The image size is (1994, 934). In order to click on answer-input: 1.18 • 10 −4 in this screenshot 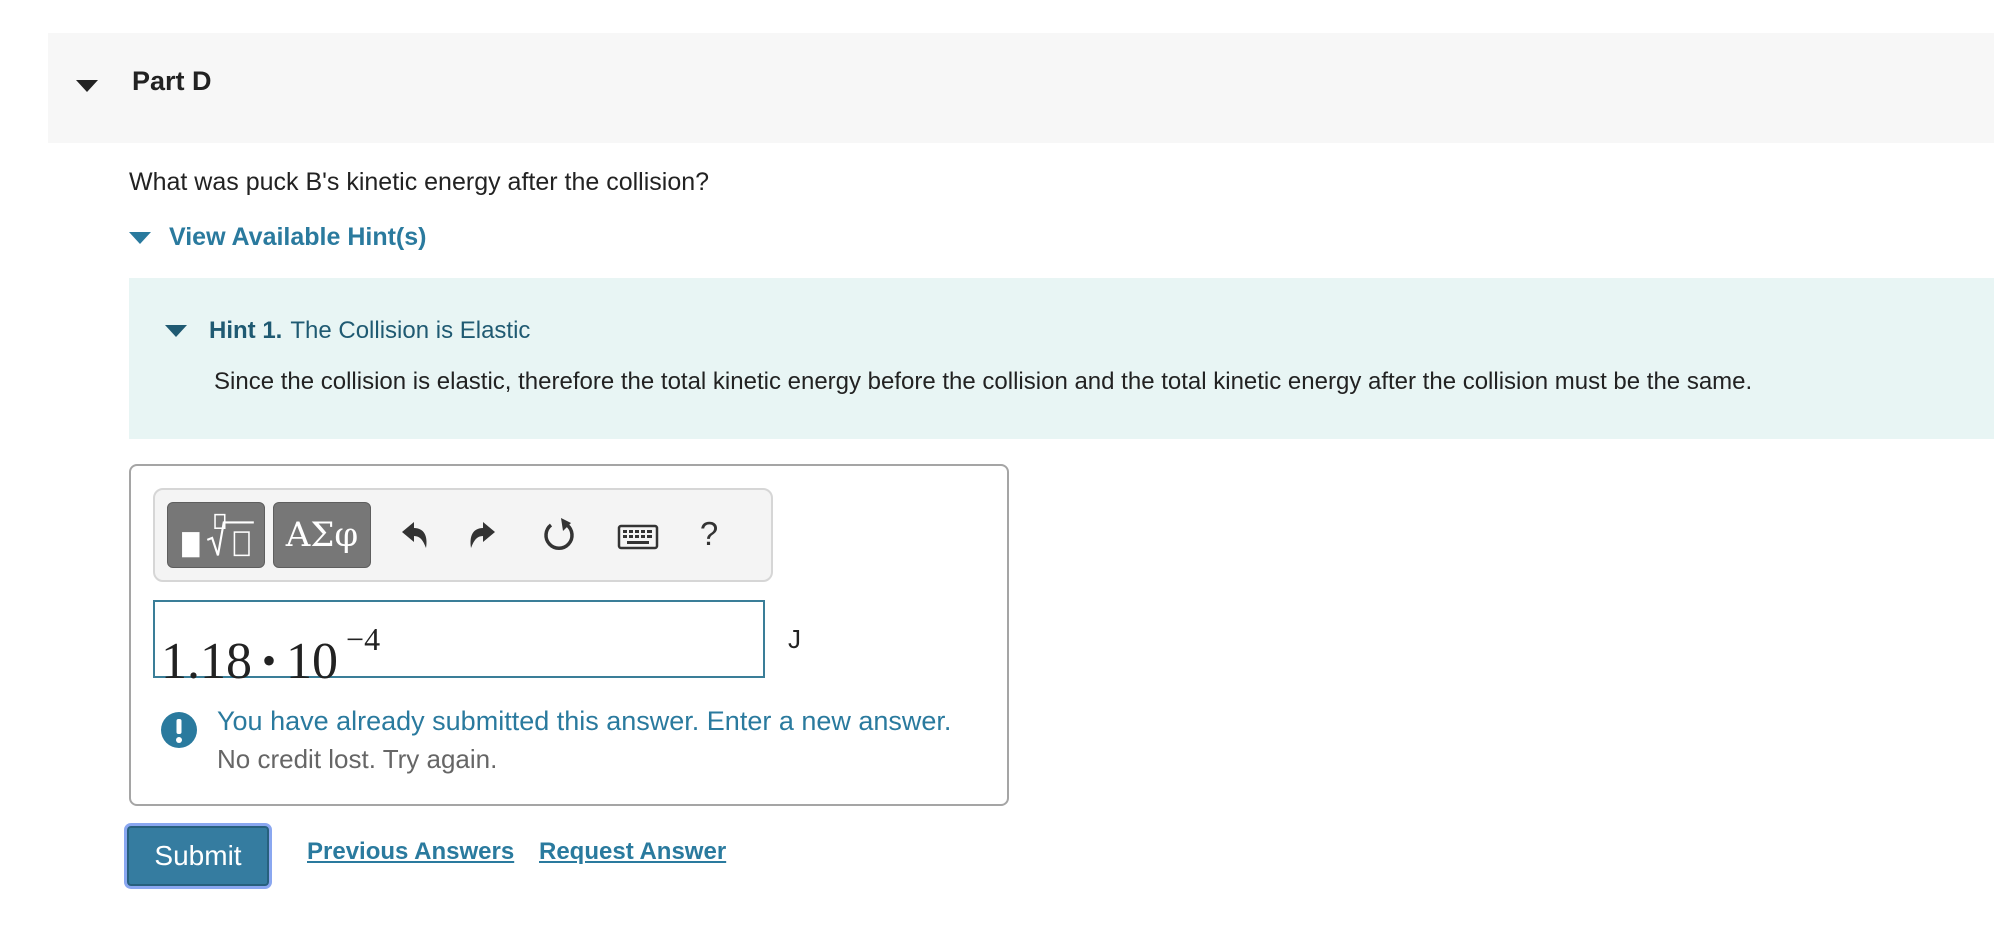, I will do `click(459, 645)`.